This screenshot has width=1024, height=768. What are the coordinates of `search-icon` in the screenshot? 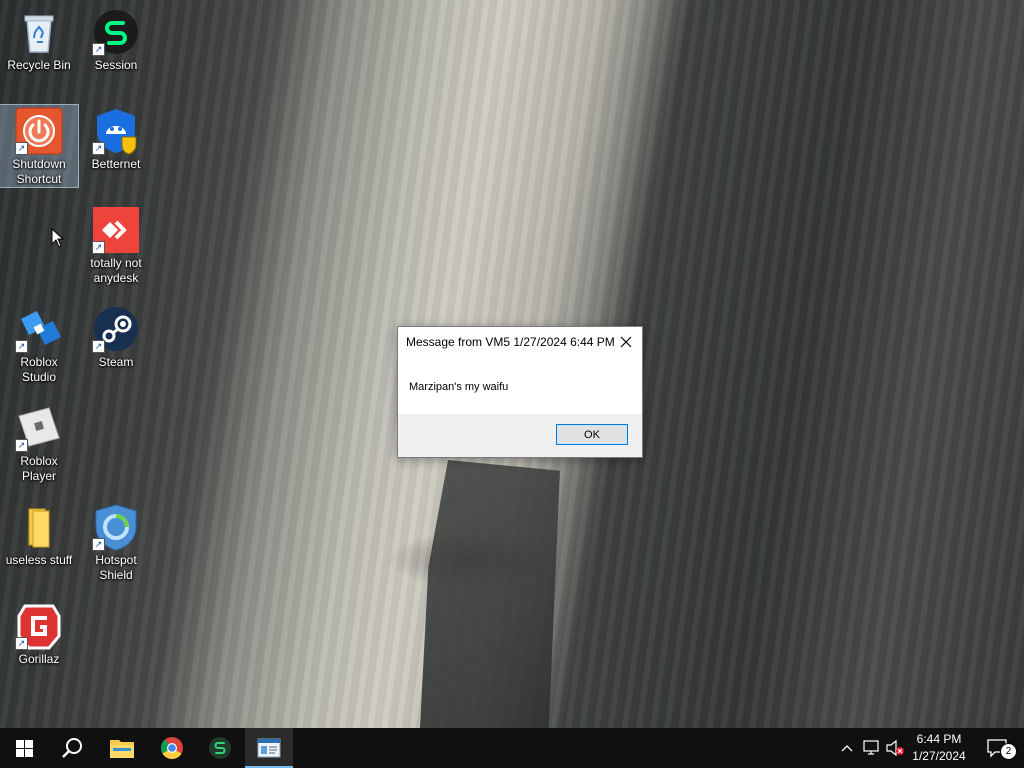 It's located at (72, 748).